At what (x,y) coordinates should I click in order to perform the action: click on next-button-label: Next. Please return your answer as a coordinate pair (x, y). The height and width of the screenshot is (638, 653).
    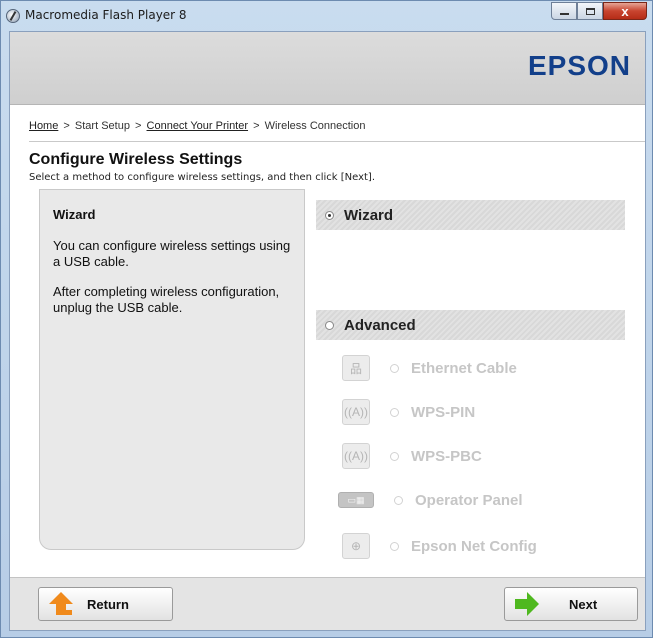
    Looking at the image, I should click on (583, 604).